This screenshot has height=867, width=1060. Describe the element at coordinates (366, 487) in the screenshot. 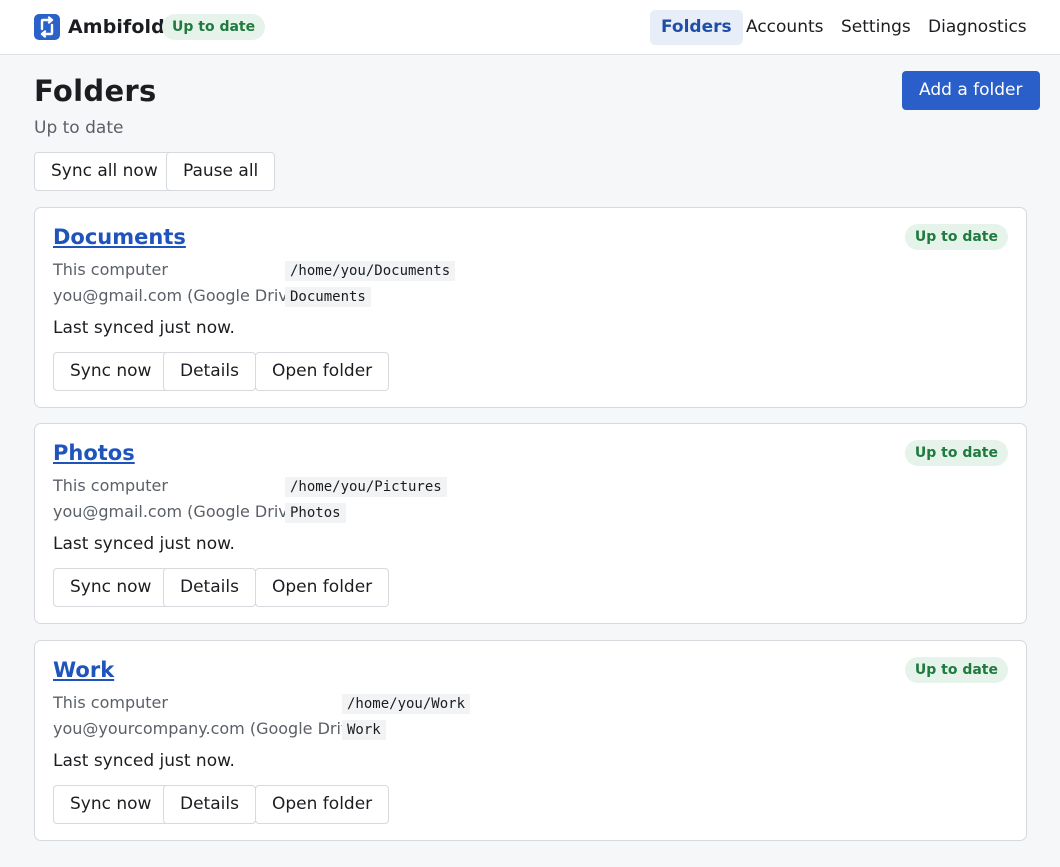

I see `local-path: /home/you/Pictures` at that location.